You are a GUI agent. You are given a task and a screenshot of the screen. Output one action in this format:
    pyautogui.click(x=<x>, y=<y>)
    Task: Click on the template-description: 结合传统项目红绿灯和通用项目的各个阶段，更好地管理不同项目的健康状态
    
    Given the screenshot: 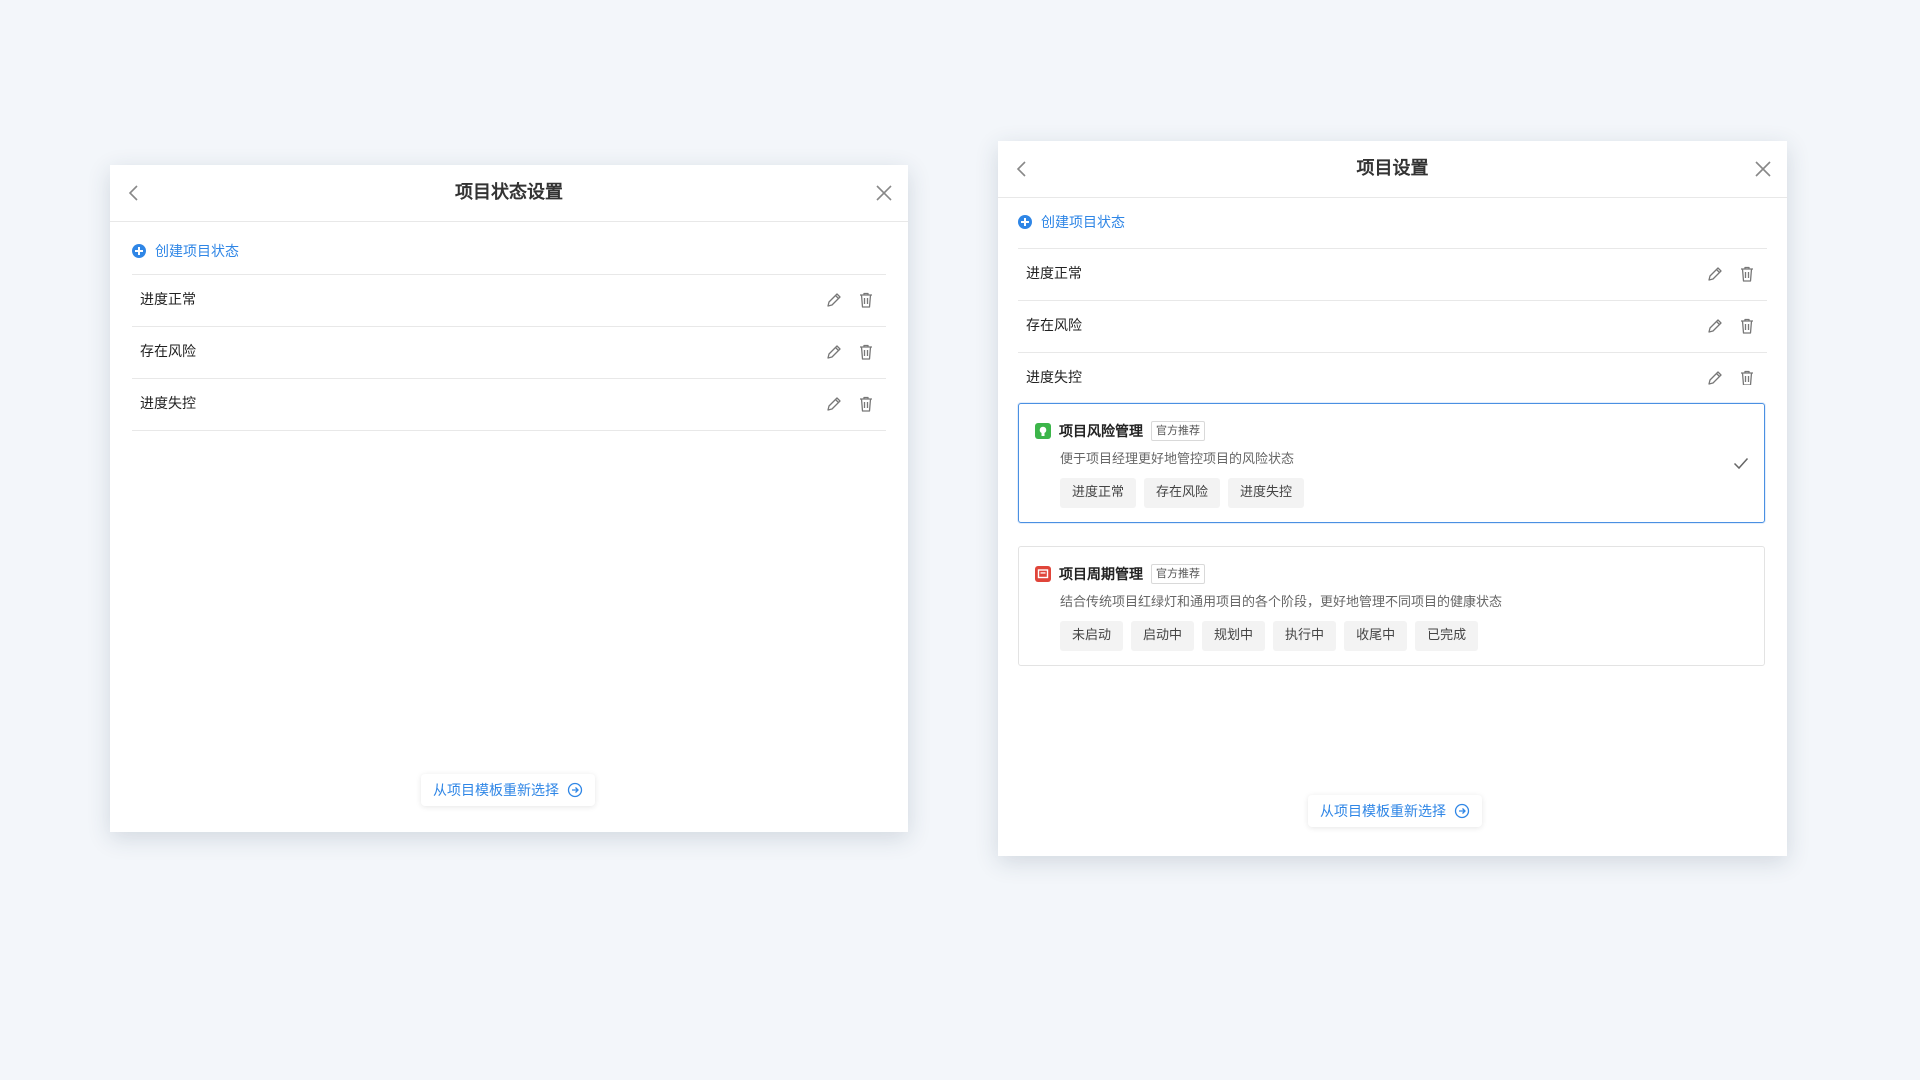 What is the action you would take?
    pyautogui.click(x=1281, y=602)
    